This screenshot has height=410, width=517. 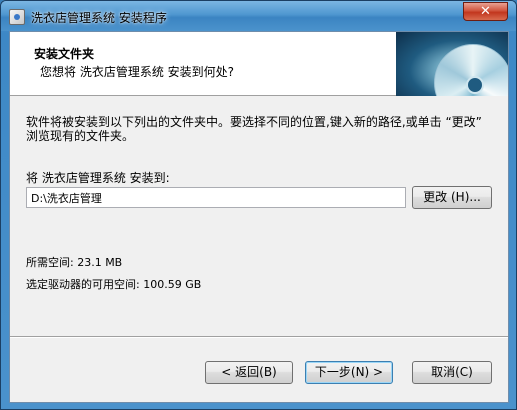 I want to click on disc-icon, so click(x=471, y=70).